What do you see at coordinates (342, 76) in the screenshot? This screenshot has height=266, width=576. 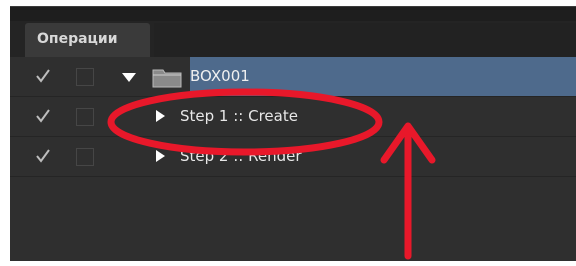 I see `action-set-content: BOX001` at bounding box center [342, 76].